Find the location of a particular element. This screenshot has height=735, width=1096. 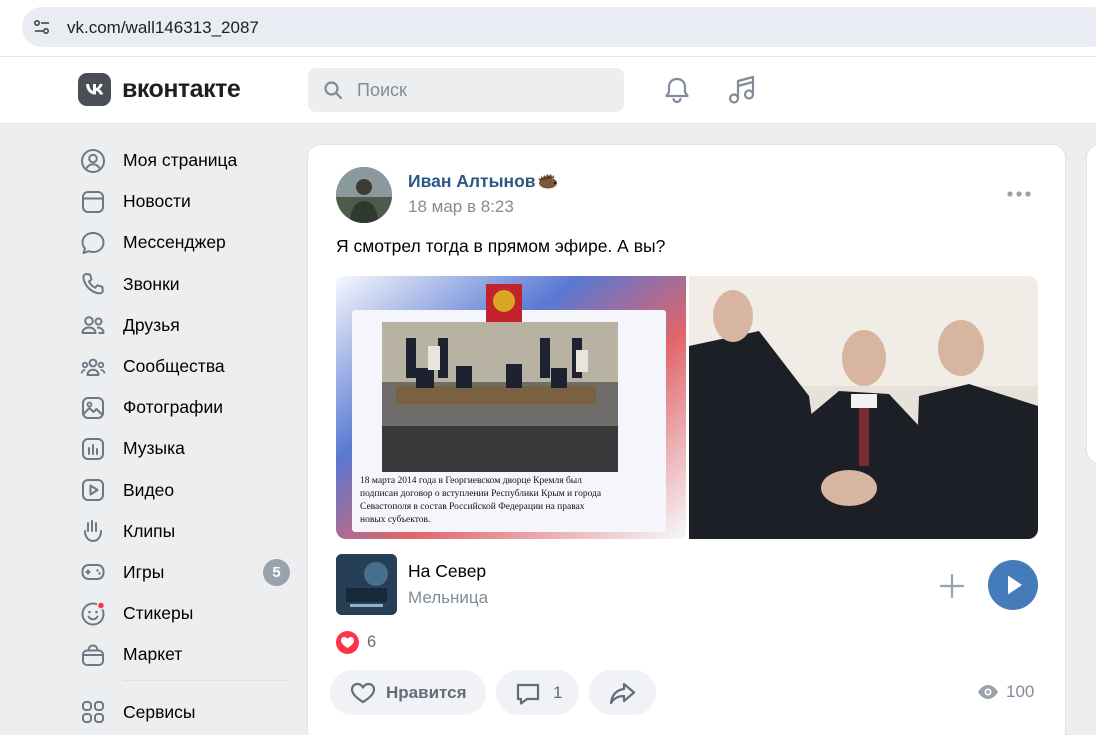

like-button: Нравится is located at coordinates (408, 692).